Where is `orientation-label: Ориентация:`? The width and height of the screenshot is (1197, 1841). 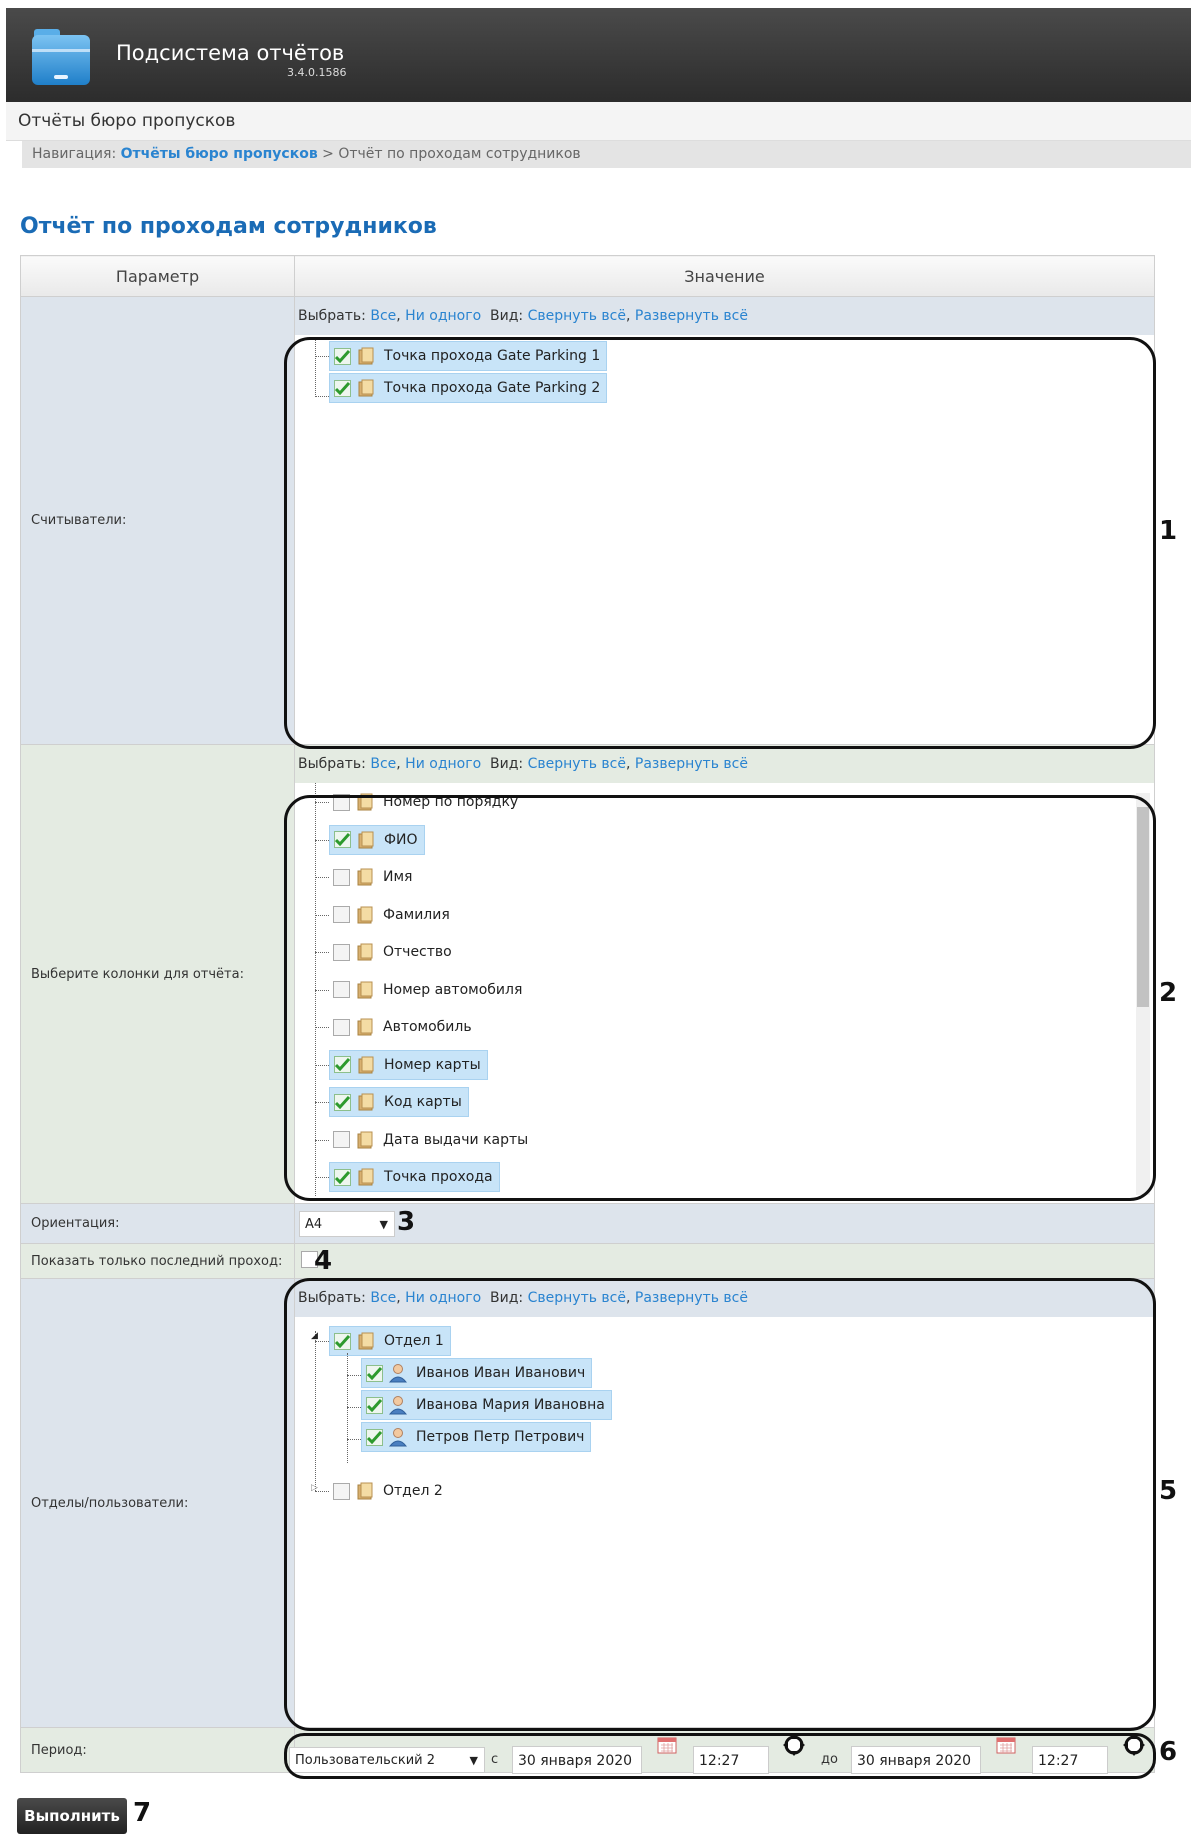 orientation-label: Ориентация: is located at coordinates (157, 1223).